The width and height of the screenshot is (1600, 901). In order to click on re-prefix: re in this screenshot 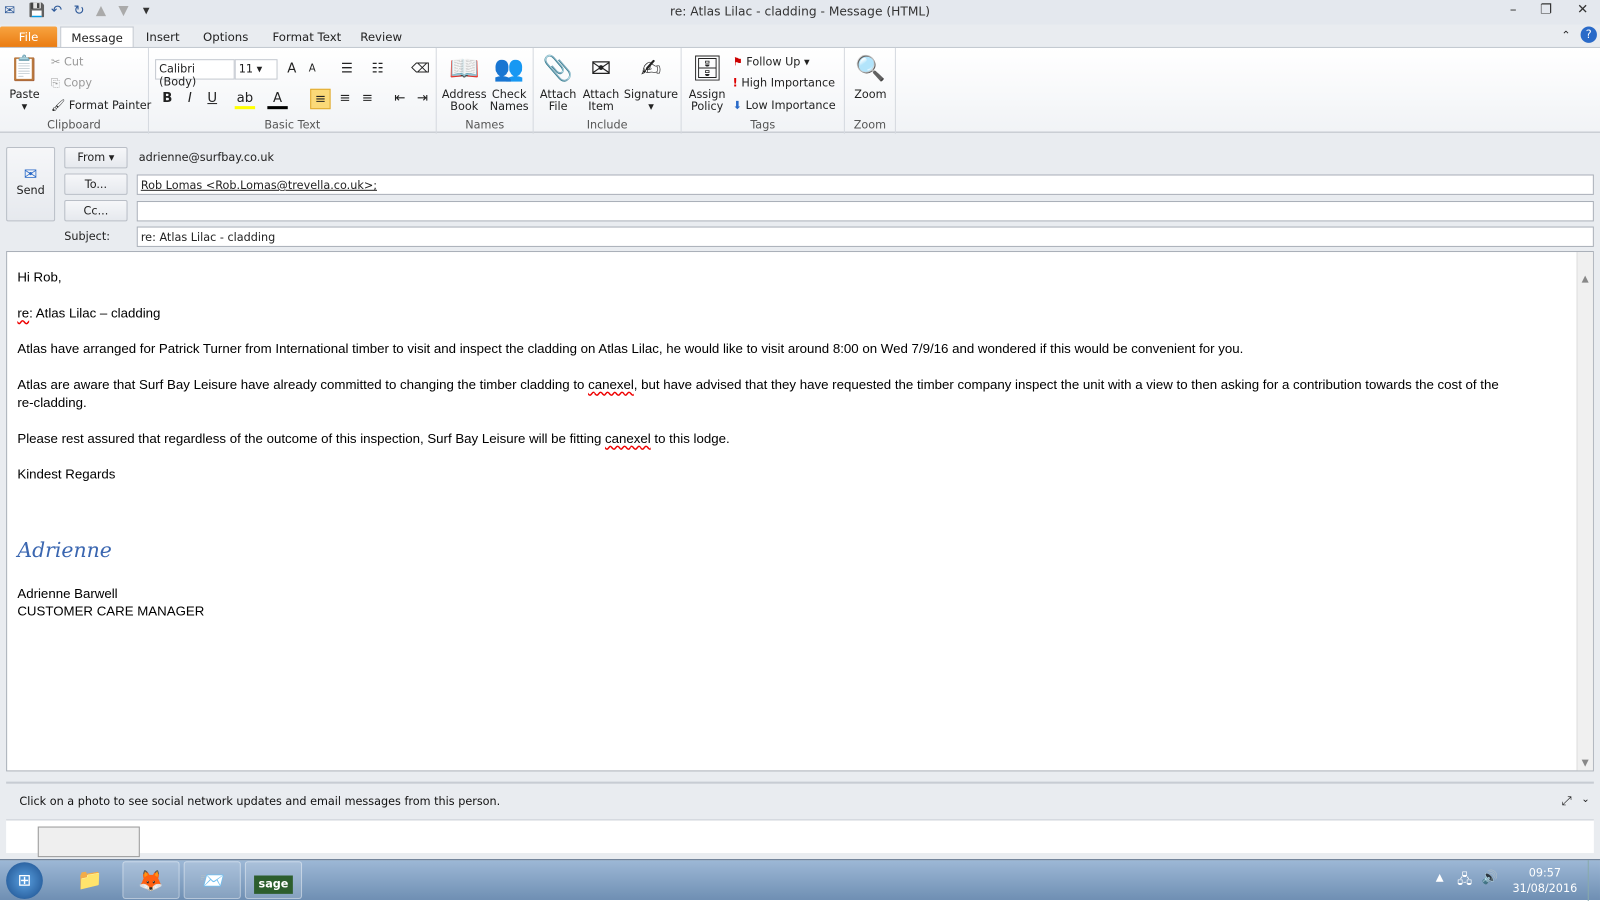, I will do `click(23, 313)`.